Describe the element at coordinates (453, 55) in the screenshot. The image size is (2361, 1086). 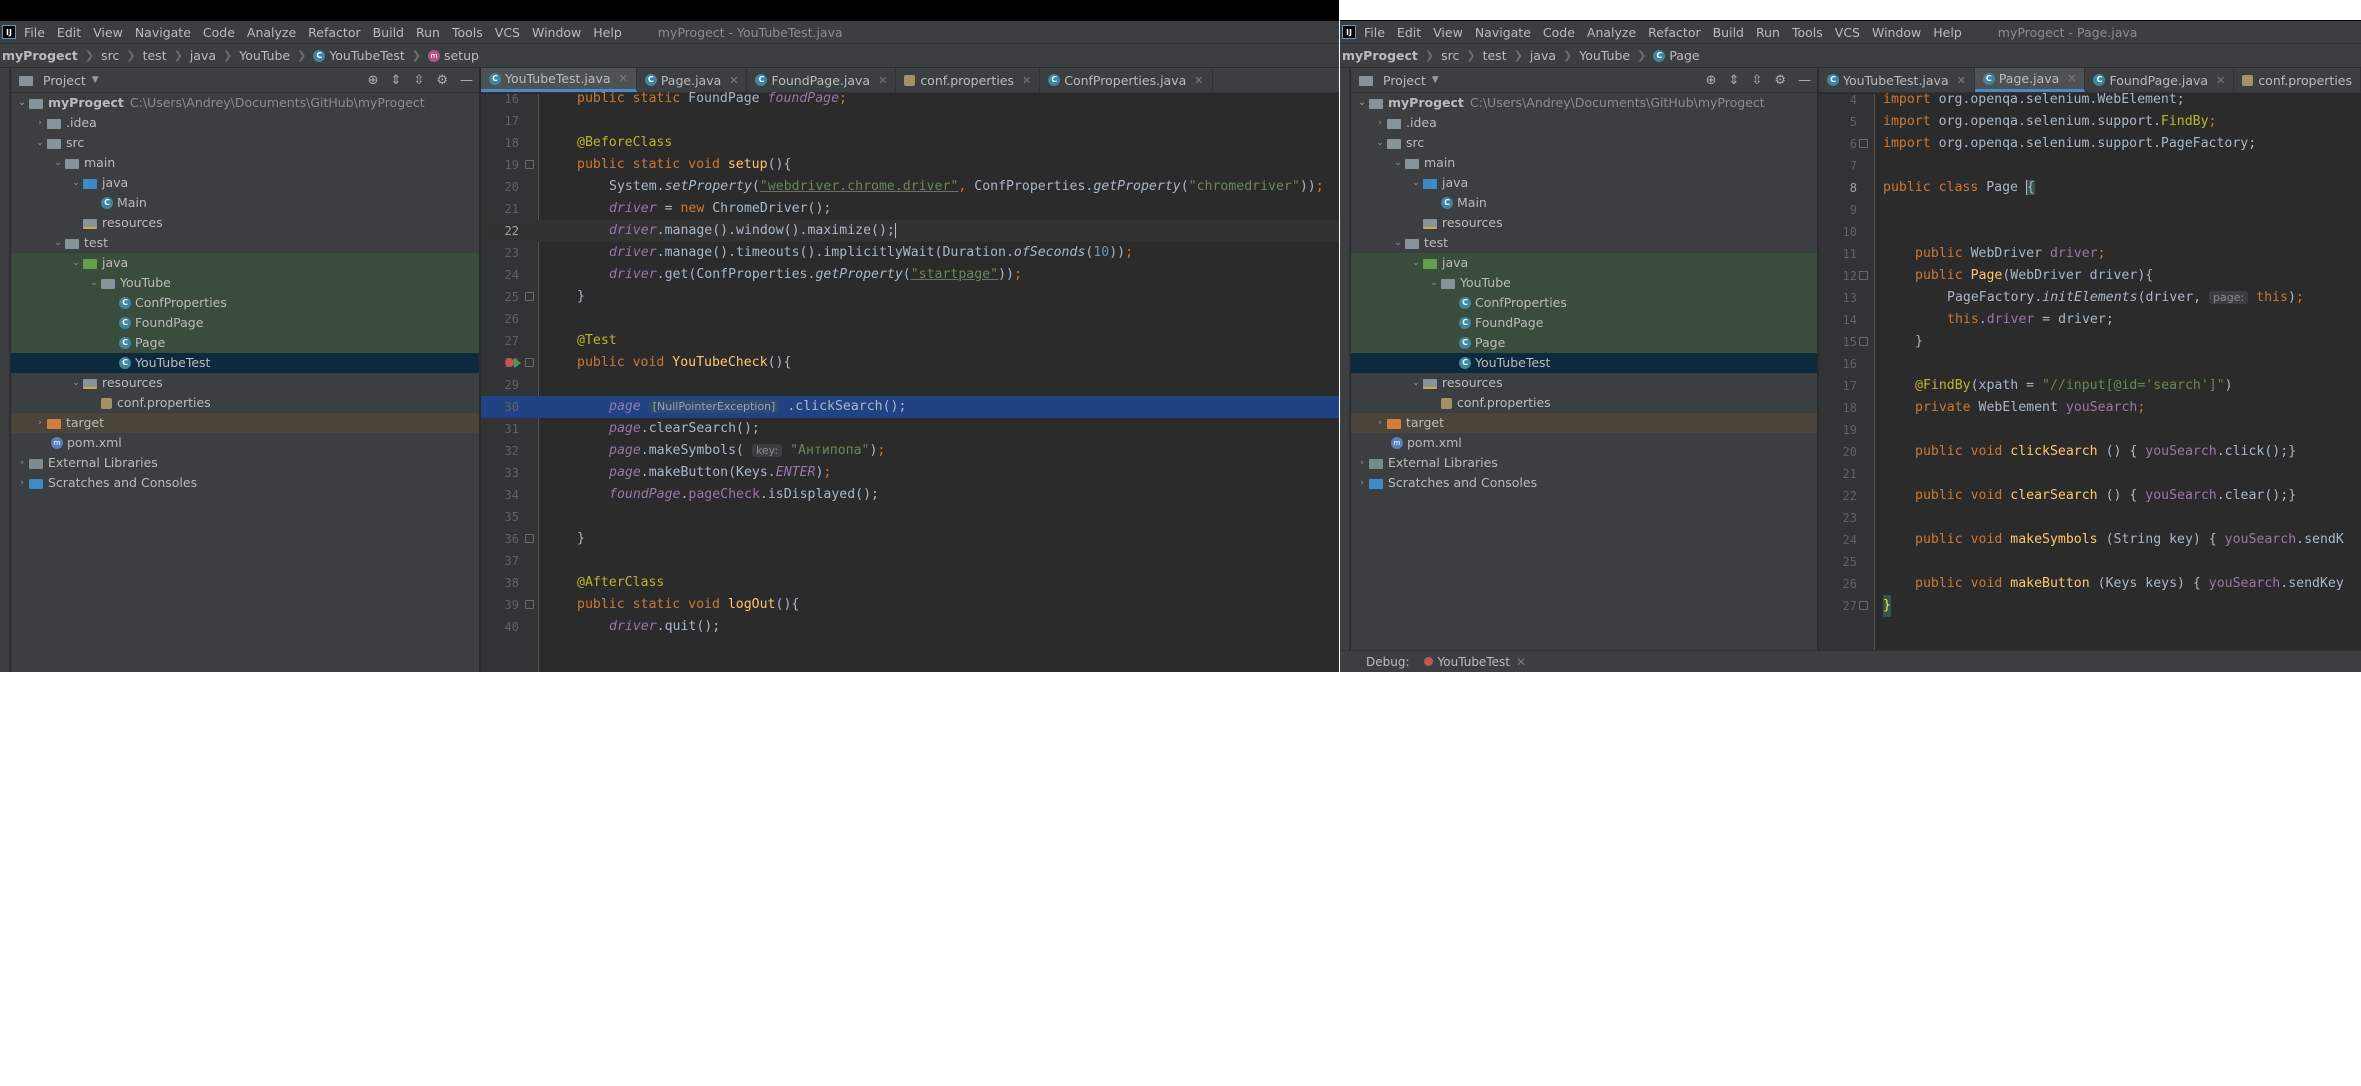
I see `crumb-method: m setup` at that location.